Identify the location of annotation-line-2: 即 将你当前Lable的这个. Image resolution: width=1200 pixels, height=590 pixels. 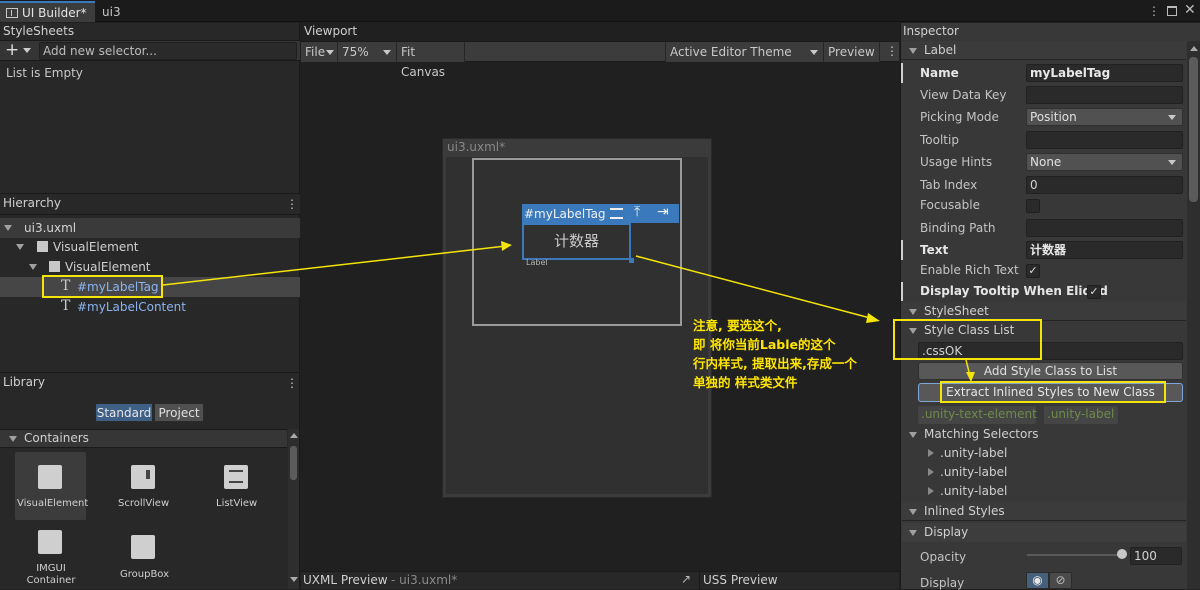
(764, 344).